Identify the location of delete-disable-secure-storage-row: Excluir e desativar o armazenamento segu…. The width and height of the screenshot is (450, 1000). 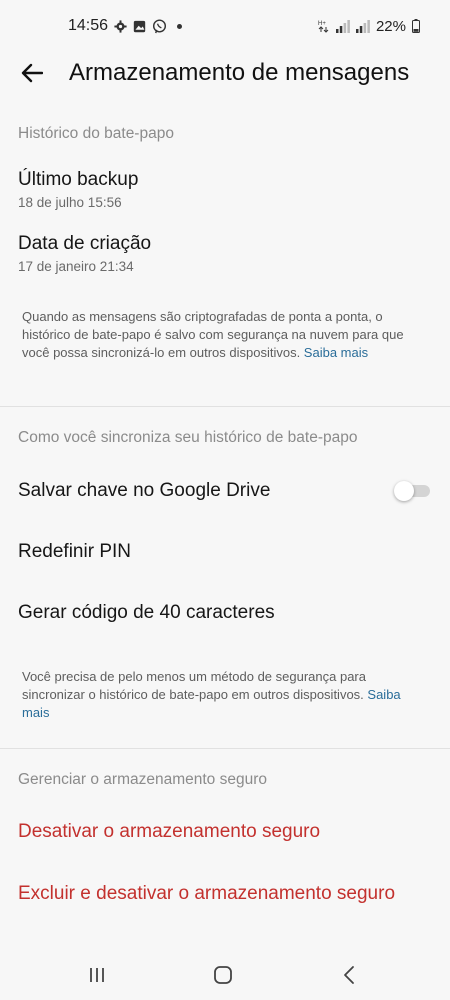
(225, 895).